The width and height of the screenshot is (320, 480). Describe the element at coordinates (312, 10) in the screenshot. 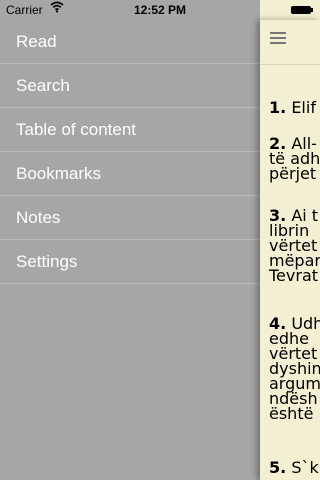

I see `battery-tip-icon` at that location.